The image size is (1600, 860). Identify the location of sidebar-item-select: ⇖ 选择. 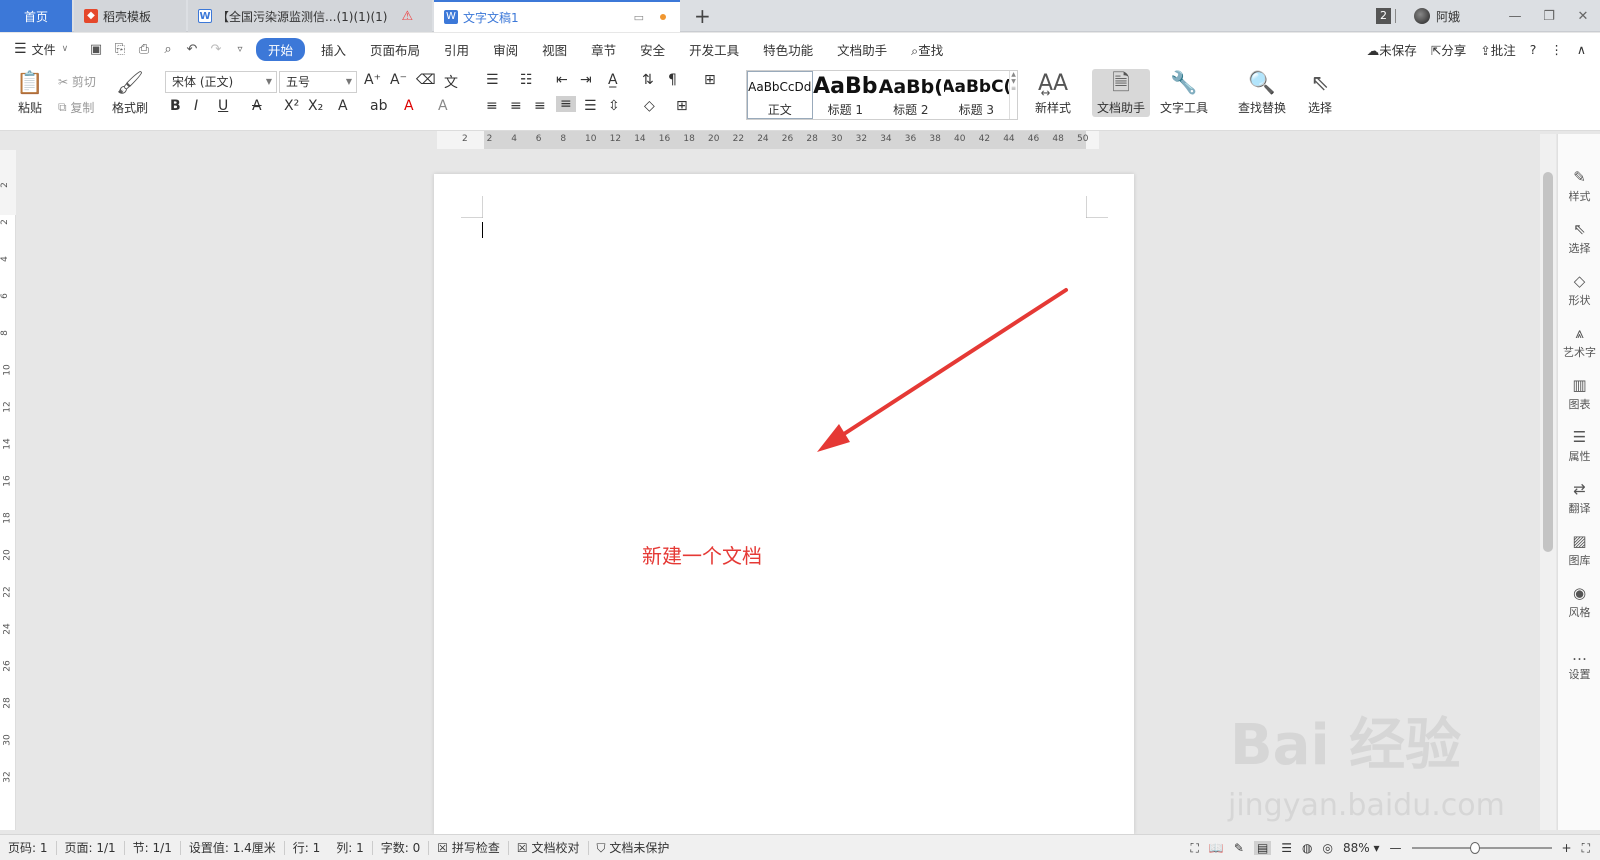
(1579, 238).